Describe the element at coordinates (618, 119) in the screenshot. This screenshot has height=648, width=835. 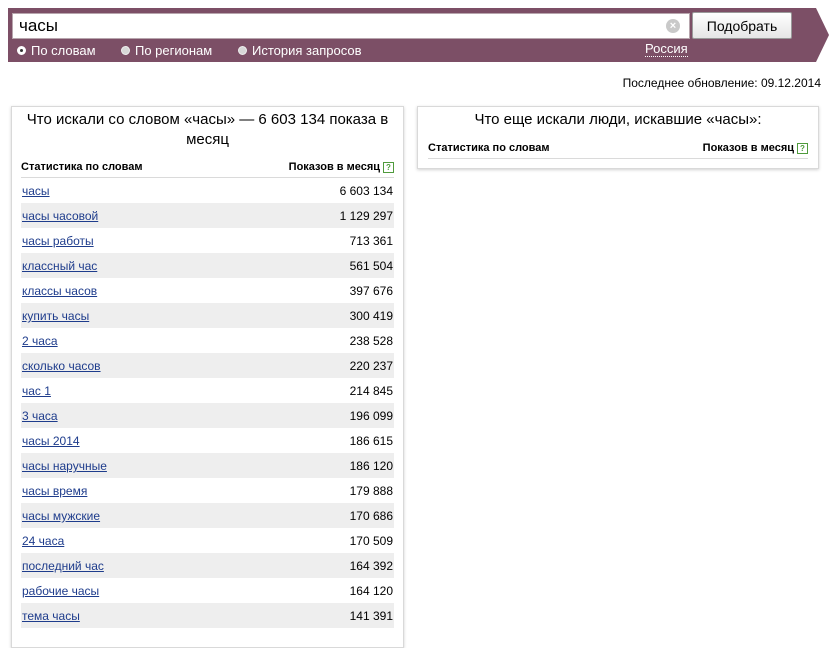
I see `panel-title: Что еще искали люди, искавшие «часы»:` at that location.